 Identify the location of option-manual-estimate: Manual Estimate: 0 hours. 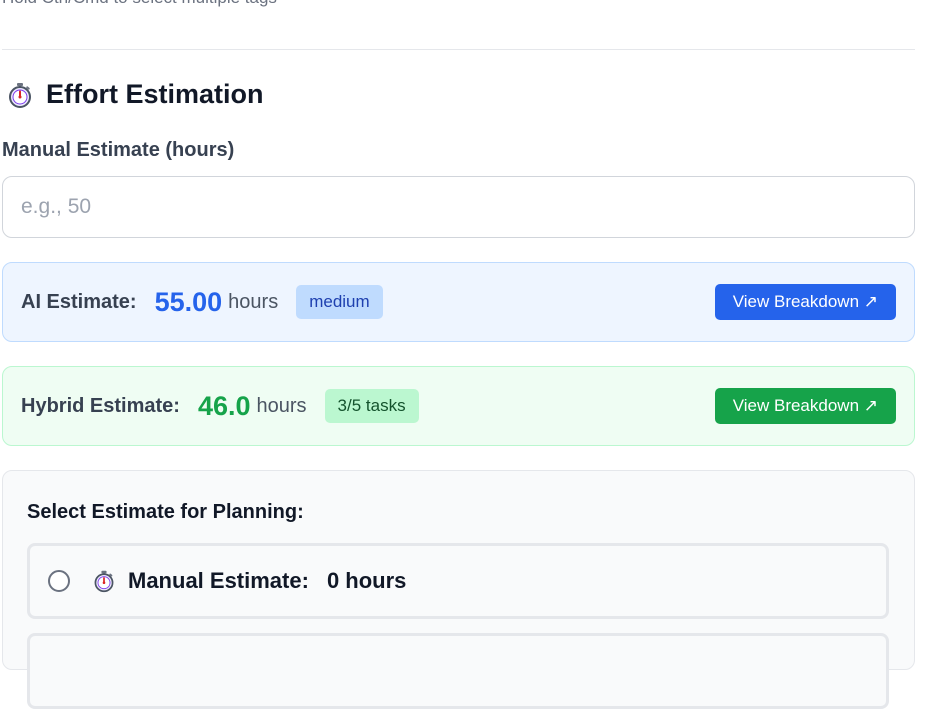
(458, 581).